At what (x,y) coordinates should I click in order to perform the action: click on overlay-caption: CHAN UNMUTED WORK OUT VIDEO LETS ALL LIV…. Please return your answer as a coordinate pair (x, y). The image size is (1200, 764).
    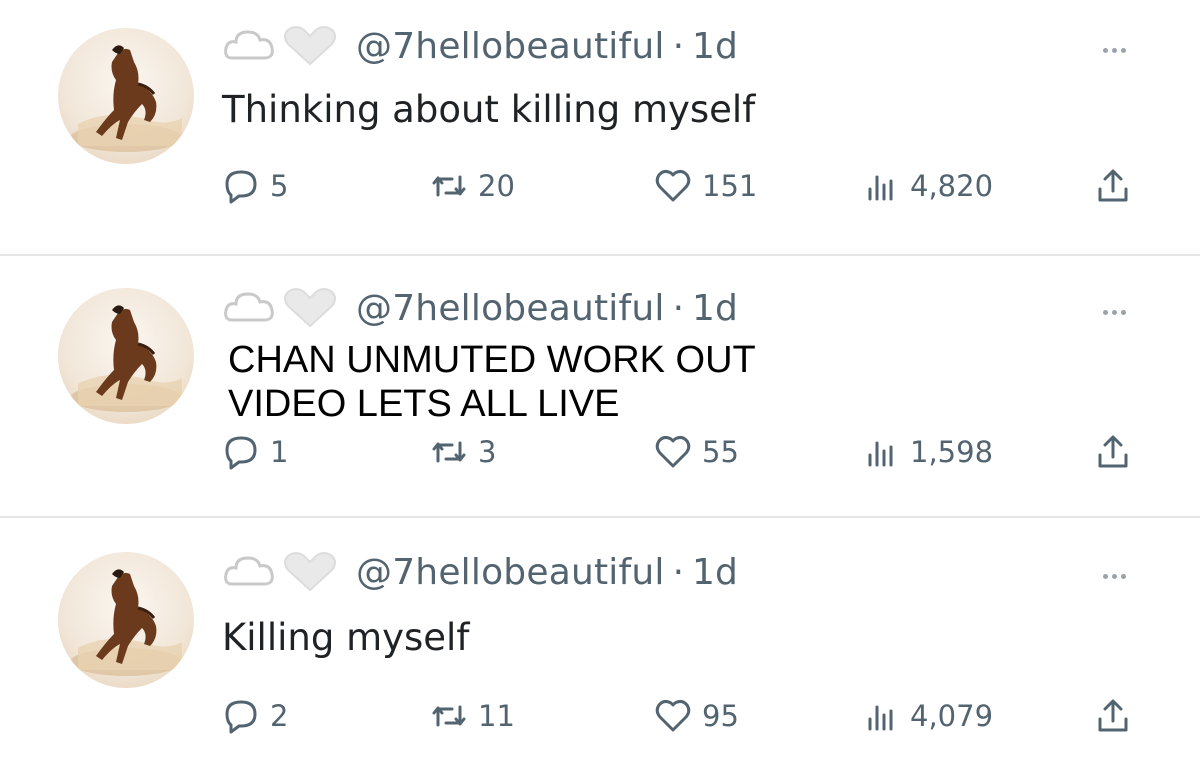
    Looking at the image, I should click on (492, 382).